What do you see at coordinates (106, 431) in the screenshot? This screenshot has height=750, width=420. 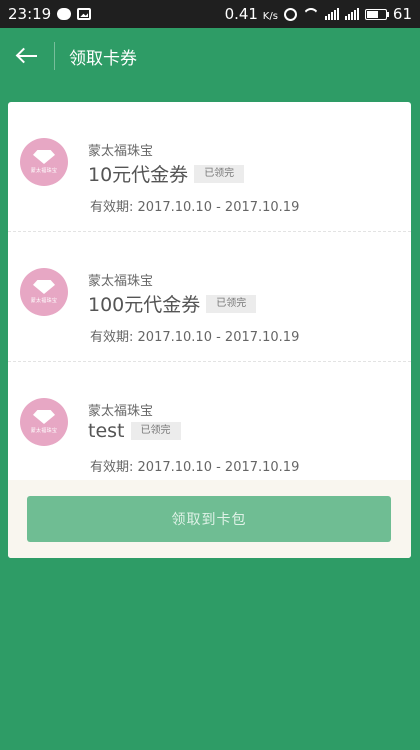 I see `coupon-title: test` at bounding box center [106, 431].